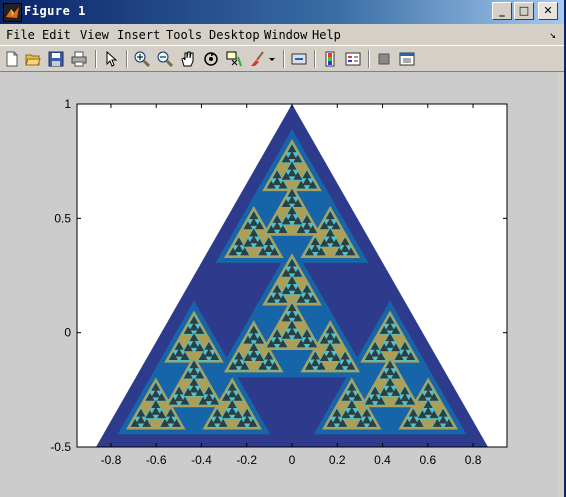 The image size is (566, 497). What do you see at coordinates (272, 59) in the screenshot?
I see `brush-dropdown-icon` at bounding box center [272, 59].